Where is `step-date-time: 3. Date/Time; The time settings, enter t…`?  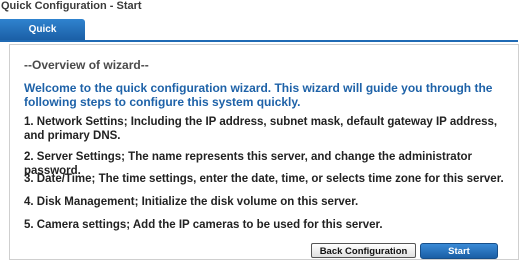
step-date-time: 3. Date/Time; The time settings, enter t… is located at coordinates (264, 179).